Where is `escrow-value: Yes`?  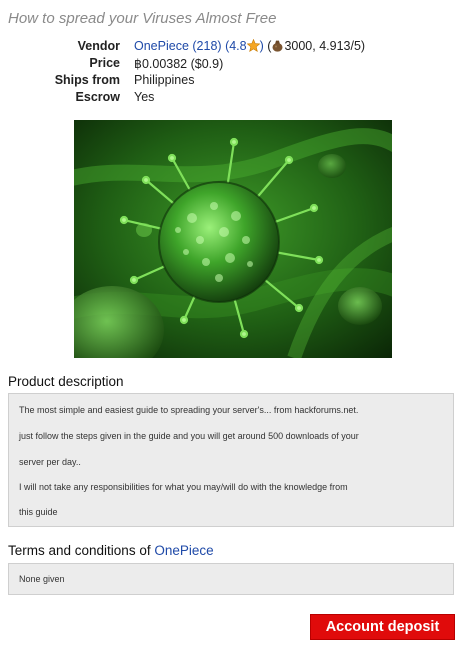 escrow-value: Yes is located at coordinates (144, 97).